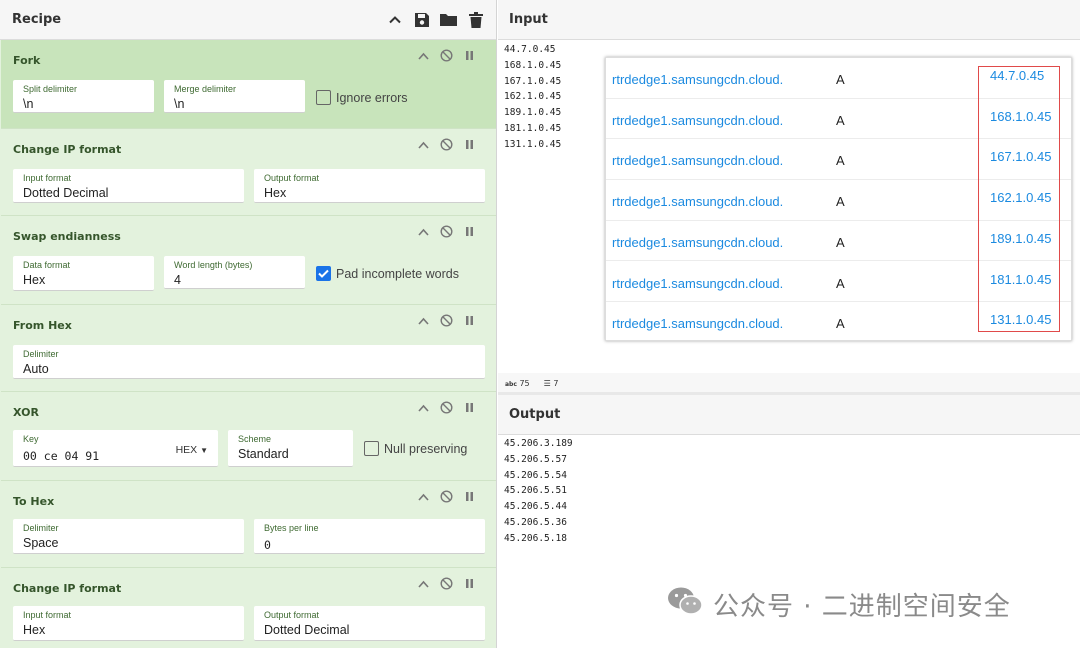 The image size is (1080, 648). I want to click on checkbox-label: Ignore errors, so click(372, 97).